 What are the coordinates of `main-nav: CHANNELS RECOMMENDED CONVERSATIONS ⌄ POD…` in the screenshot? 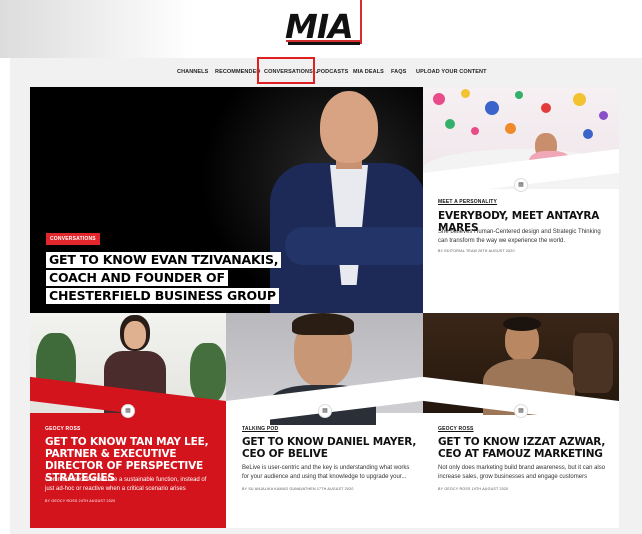 It's located at (321, 72).